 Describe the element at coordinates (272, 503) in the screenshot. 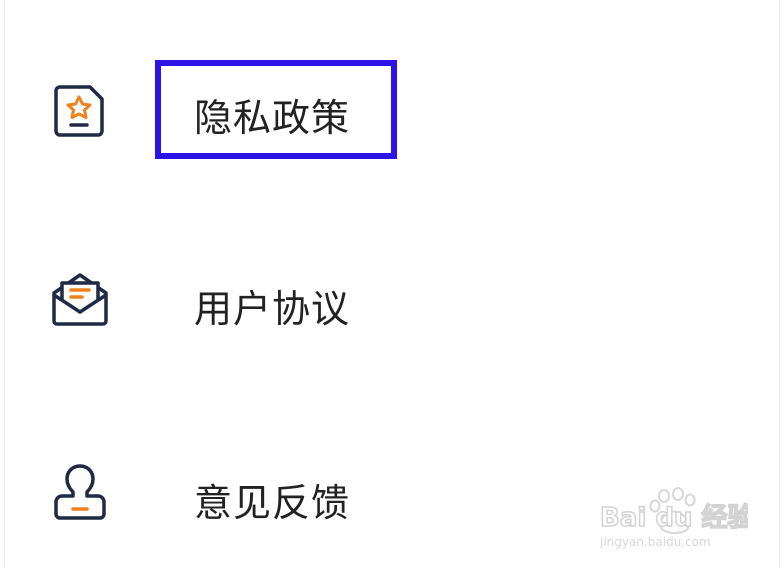

I see `menu-item-label: 意见反馈` at that location.